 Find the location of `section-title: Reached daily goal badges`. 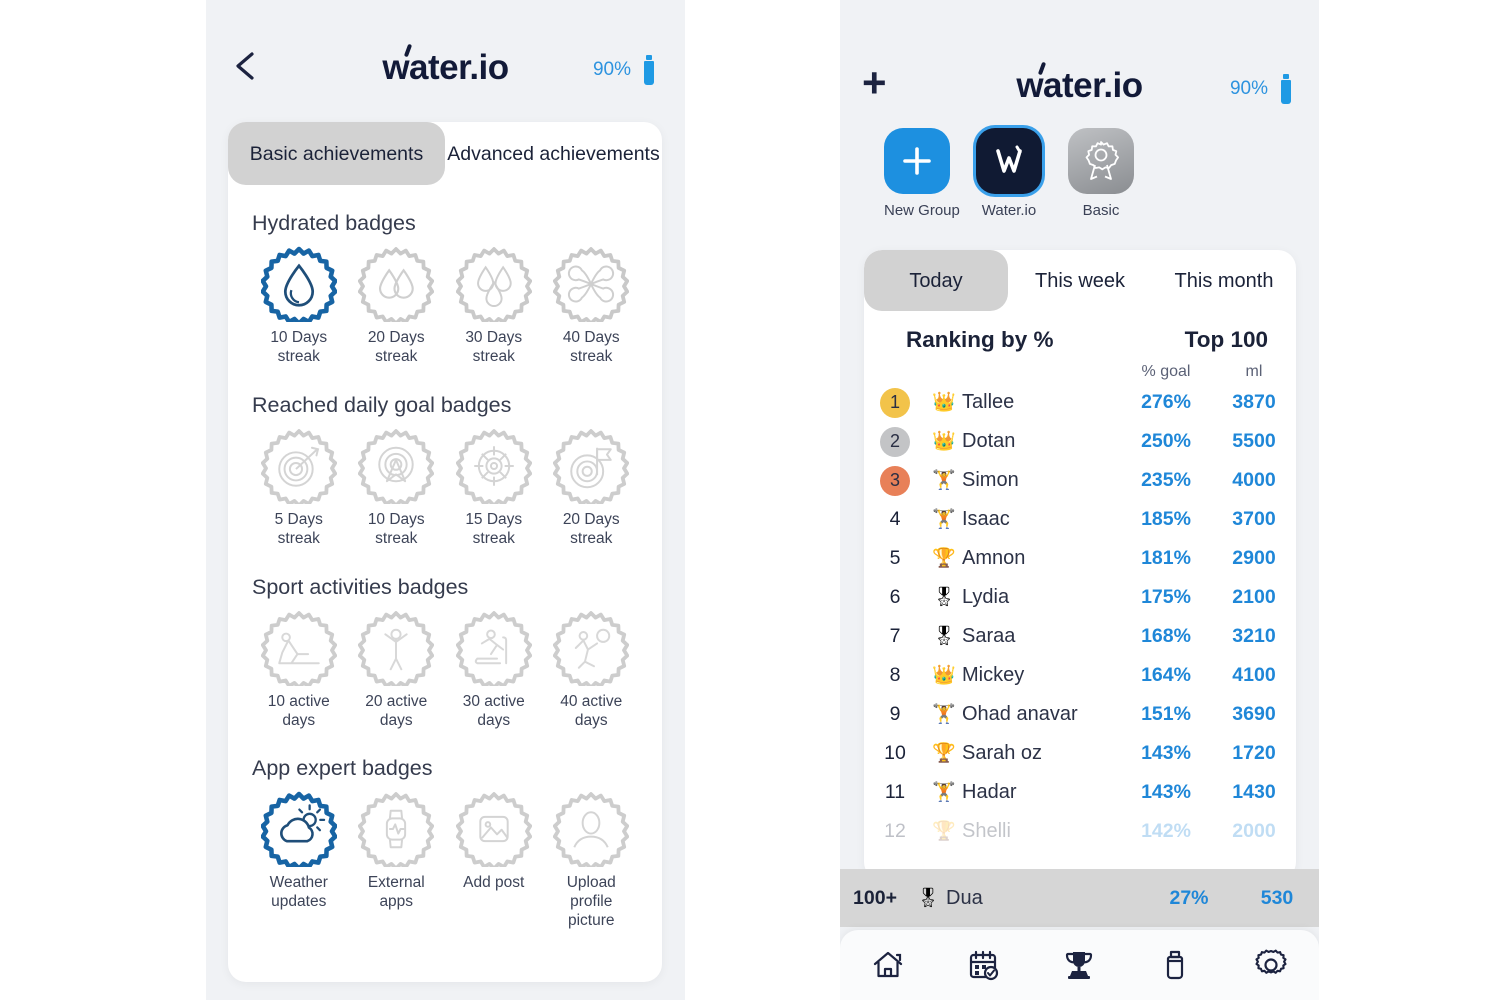

section-title: Reached daily goal badges is located at coordinates (382, 404).